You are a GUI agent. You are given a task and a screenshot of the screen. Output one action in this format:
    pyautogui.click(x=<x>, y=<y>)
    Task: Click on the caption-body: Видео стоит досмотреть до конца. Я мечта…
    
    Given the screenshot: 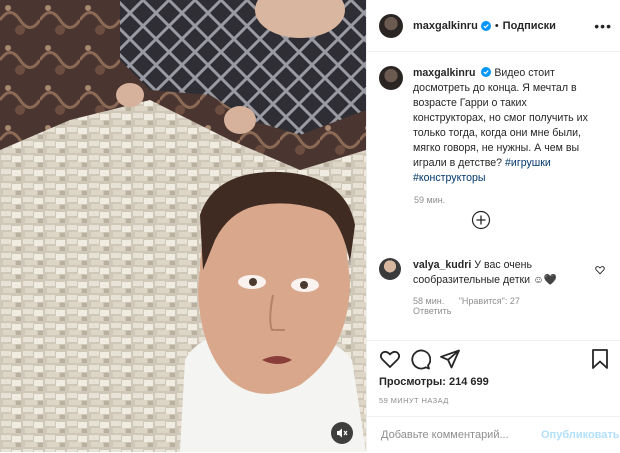 What is the action you would take?
    pyautogui.click(x=500, y=118)
    